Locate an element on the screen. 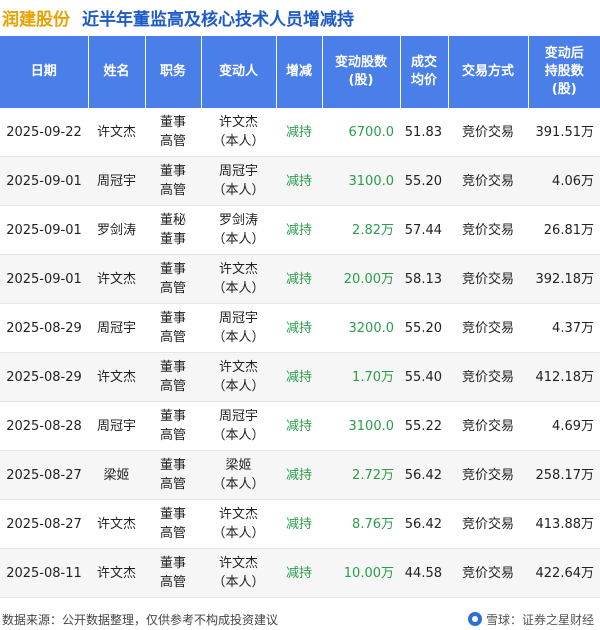 The width and height of the screenshot is (600, 630). cell-price: 57.44 is located at coordinates (424, 230).